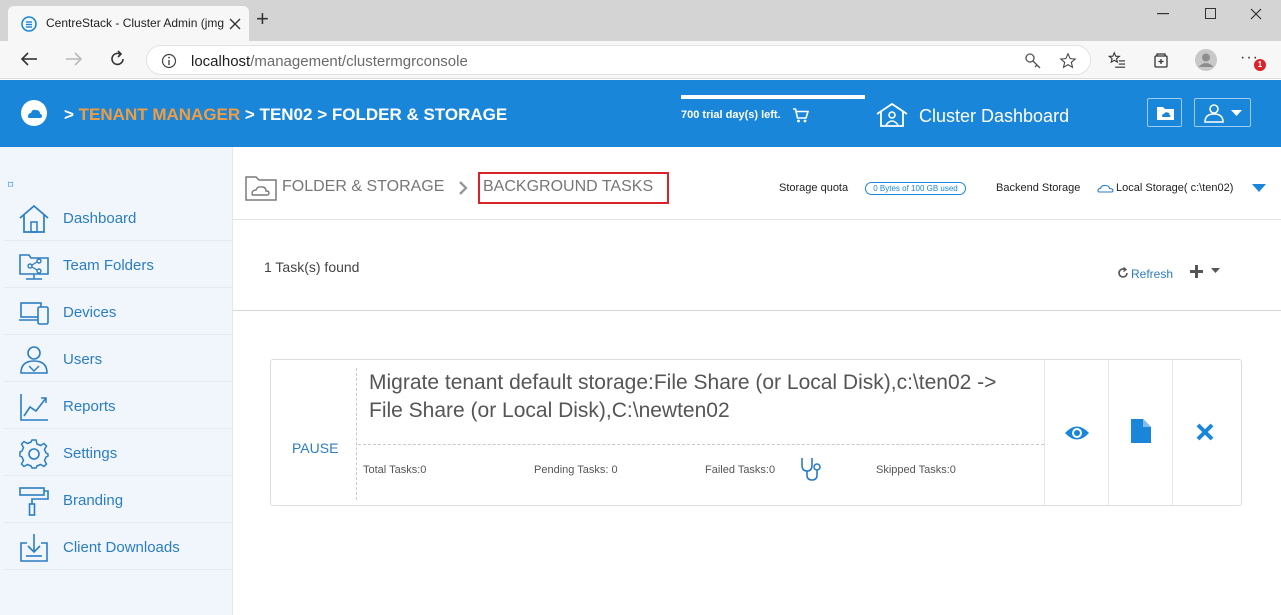  I want to click on sidebar-item-users: Users, so click(118, 359).